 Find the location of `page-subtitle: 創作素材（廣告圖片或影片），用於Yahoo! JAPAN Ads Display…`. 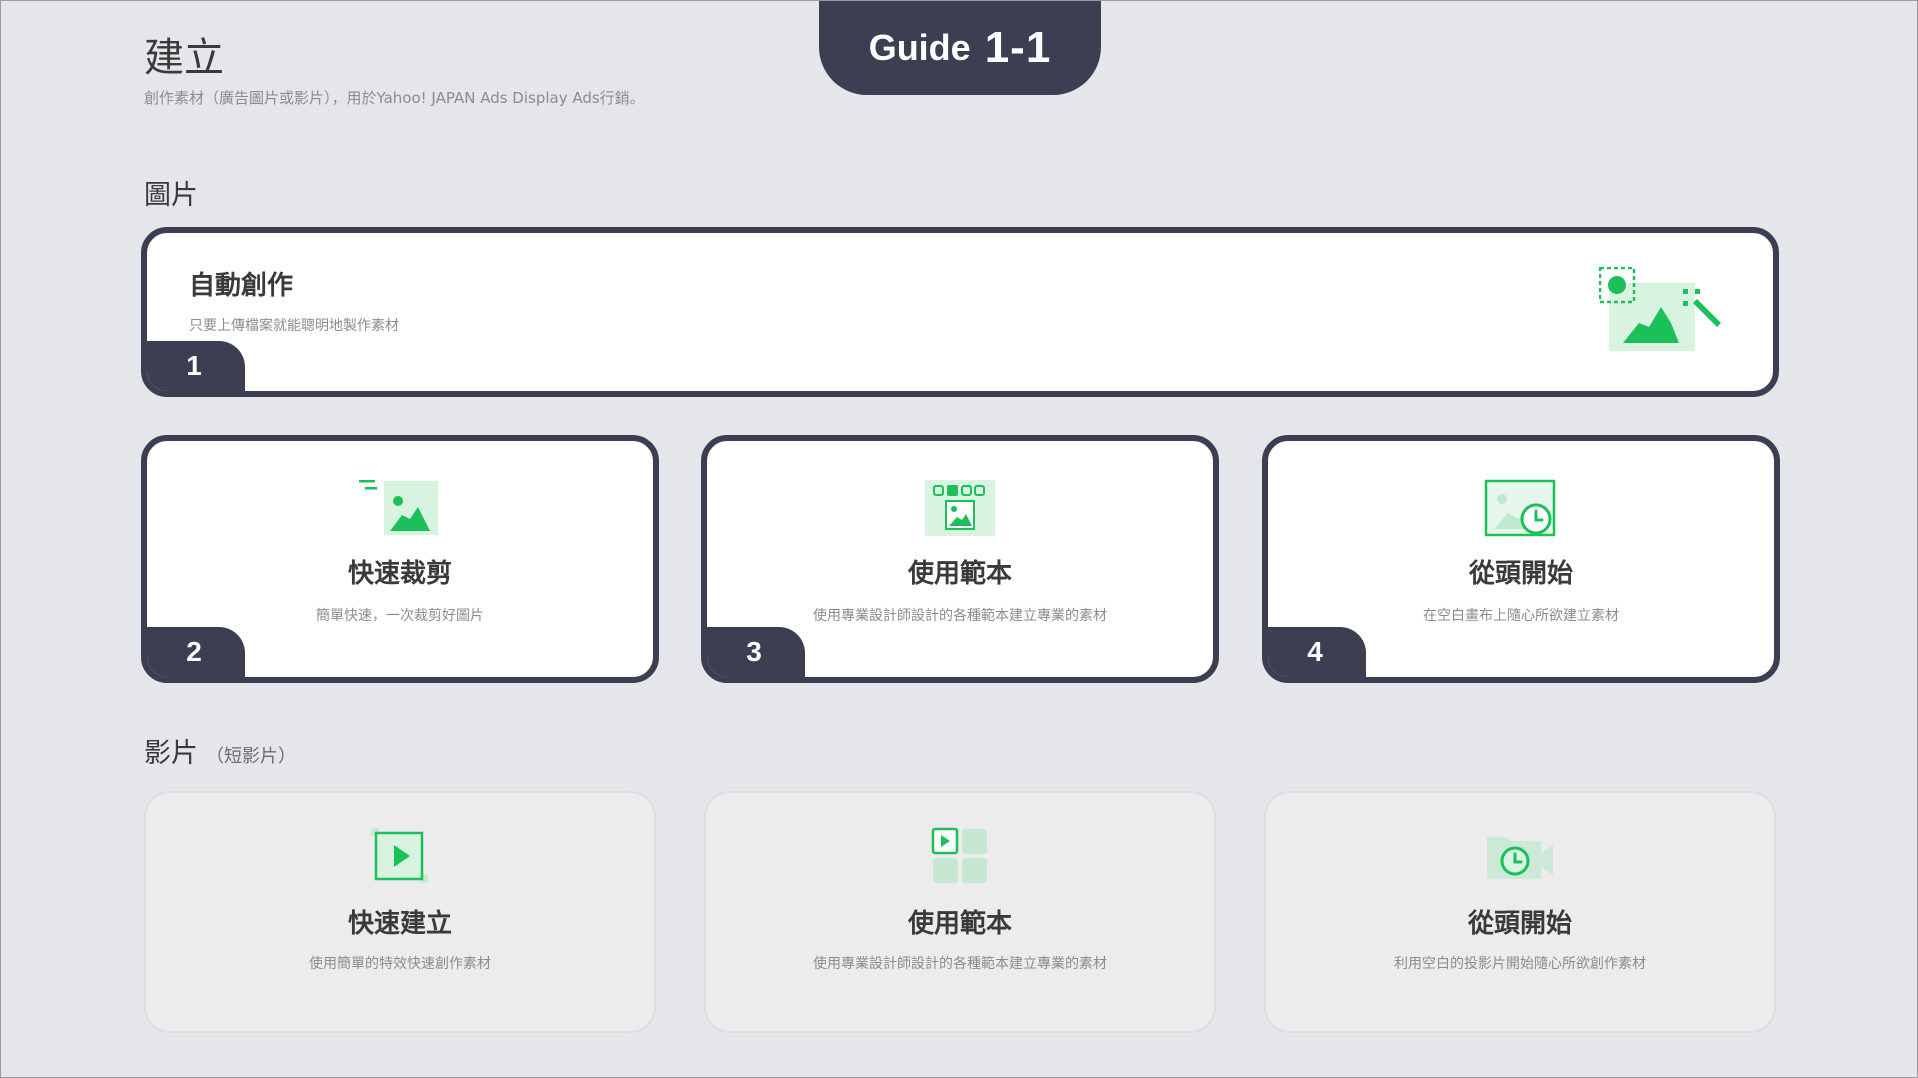

page-subtitle: 創作素材（廣告圖片或影片），用於Yahoo! JAPAN Ads Display… is located at coordinates (394, 98).